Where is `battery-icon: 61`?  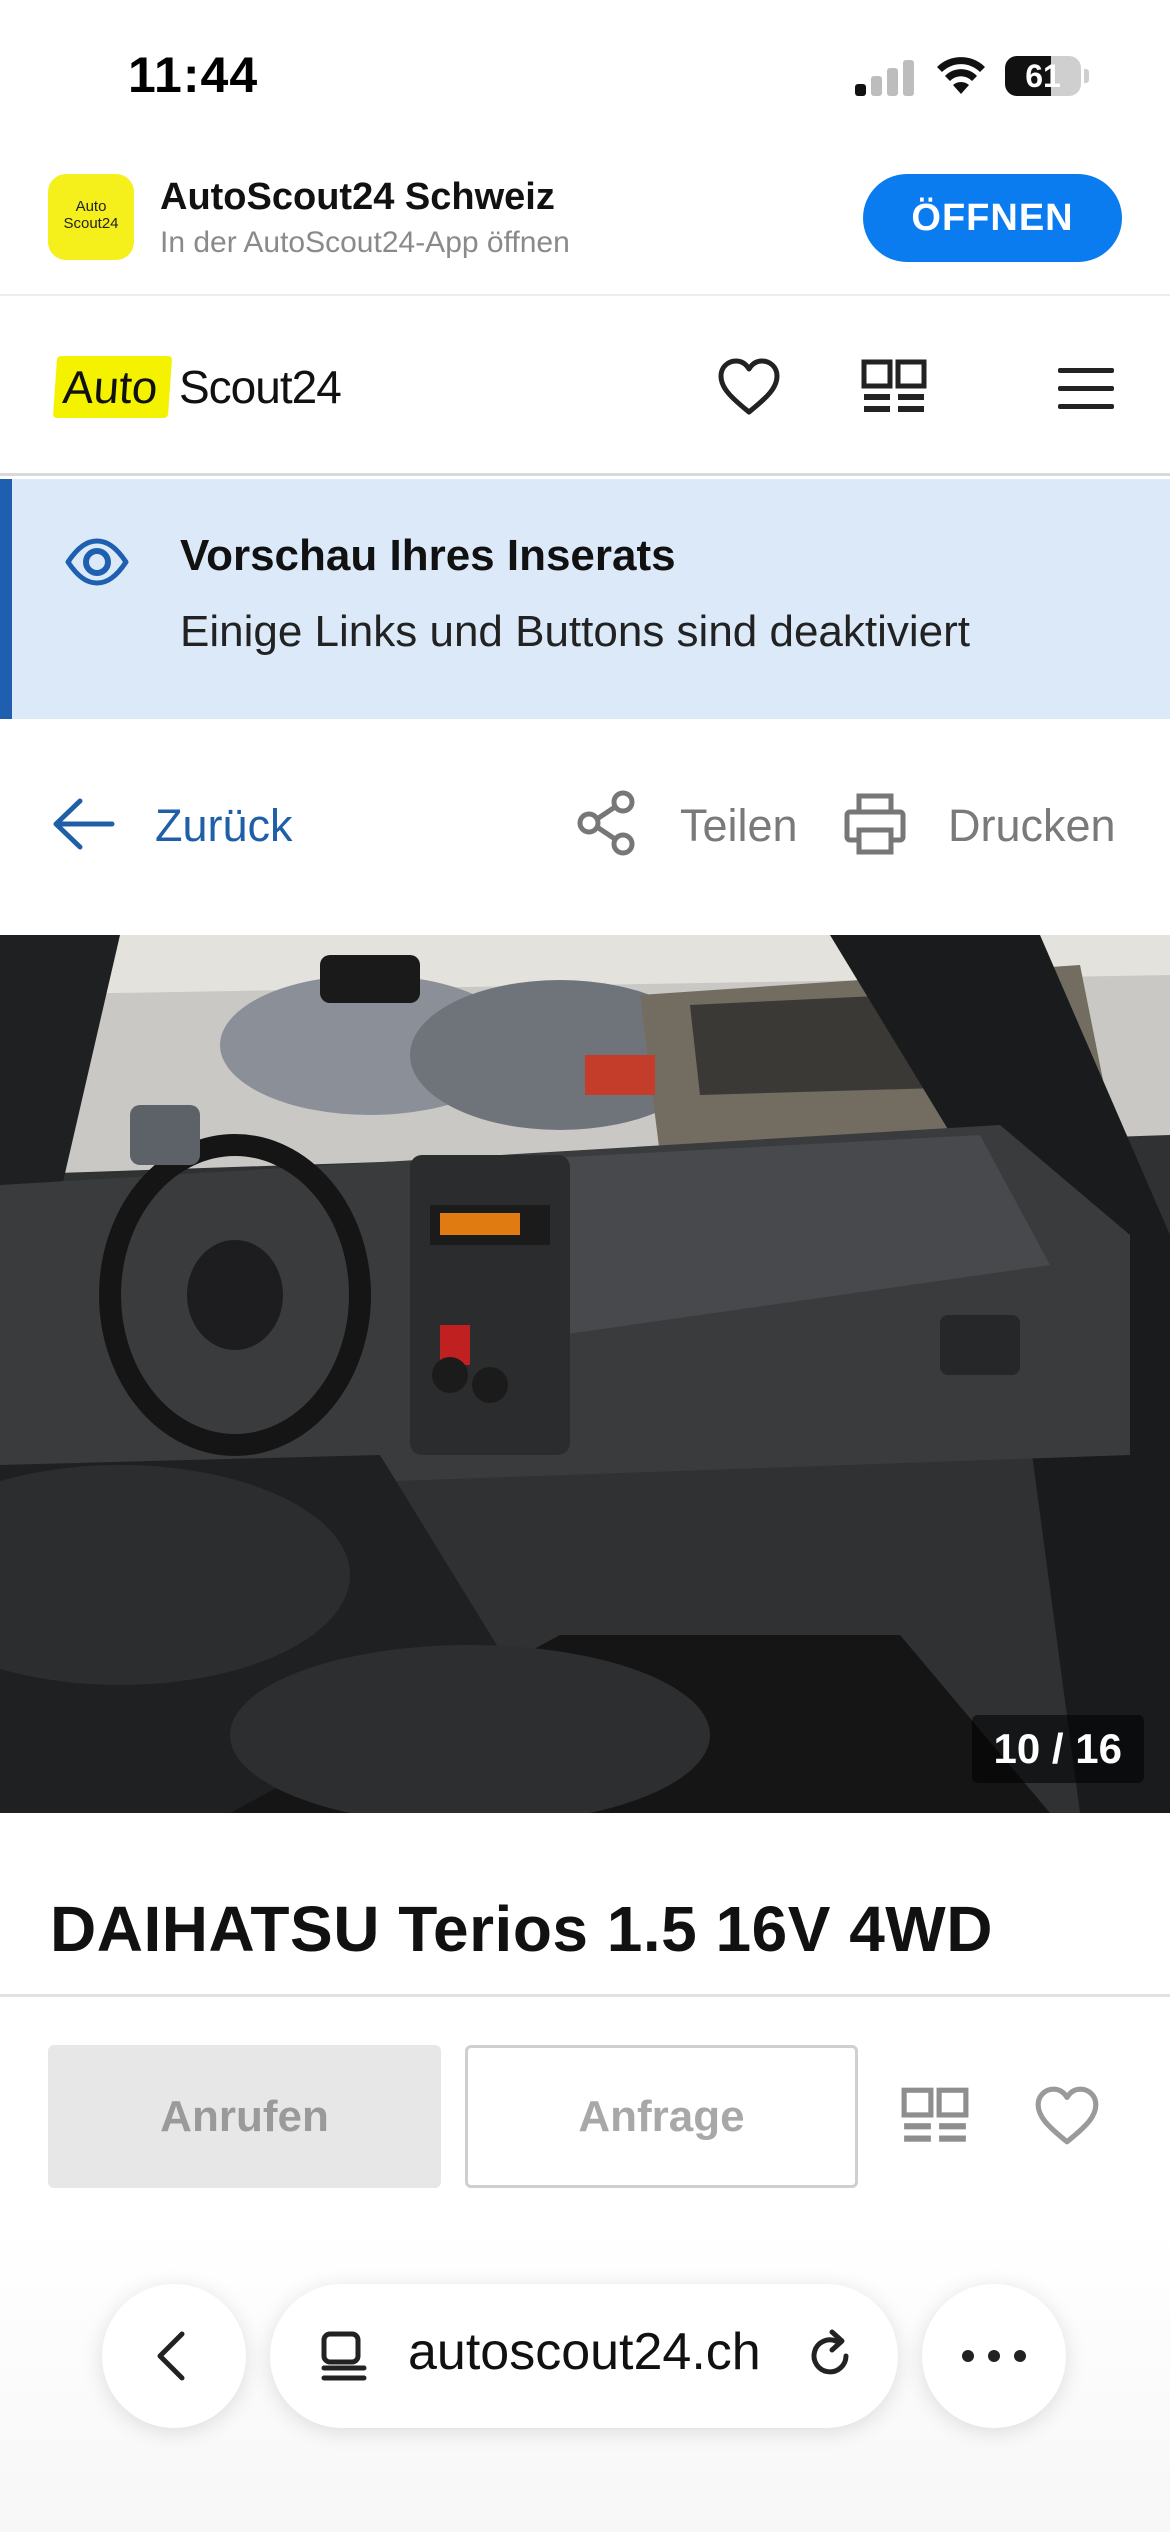
battery-icon: 61 is located at coordinates (1047, 76).